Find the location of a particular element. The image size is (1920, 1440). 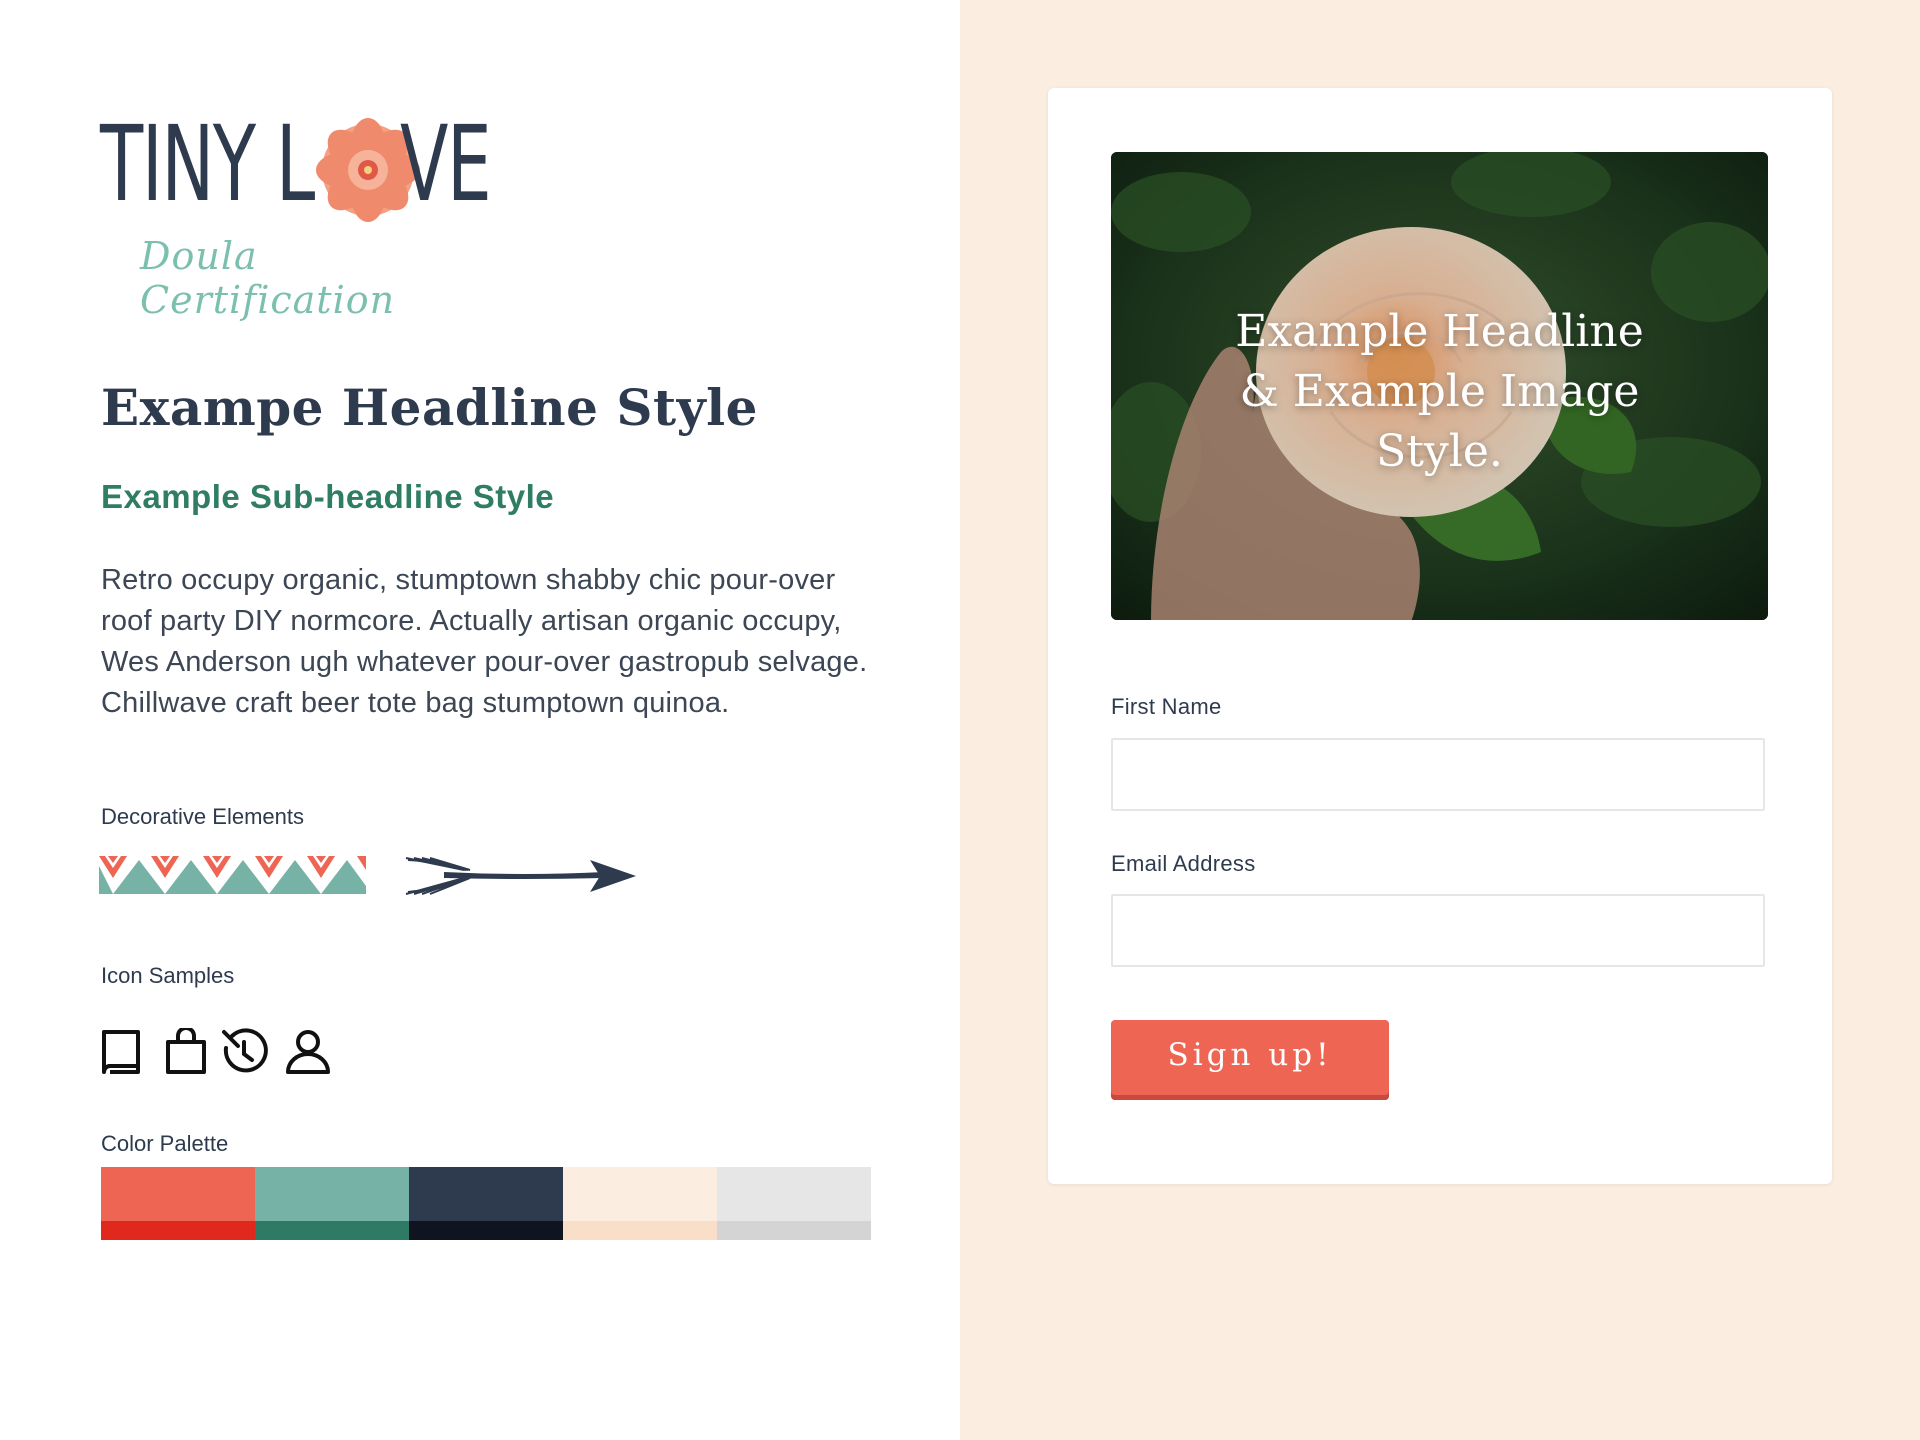

example-headline: Exampe Headline Style is located at coordinates (429, 407).